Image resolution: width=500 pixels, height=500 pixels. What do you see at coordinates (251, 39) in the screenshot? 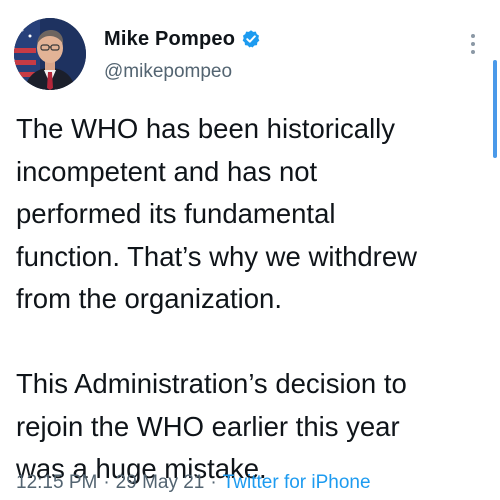
I see `verified-badge-icon` at bounding box center [251, 39].